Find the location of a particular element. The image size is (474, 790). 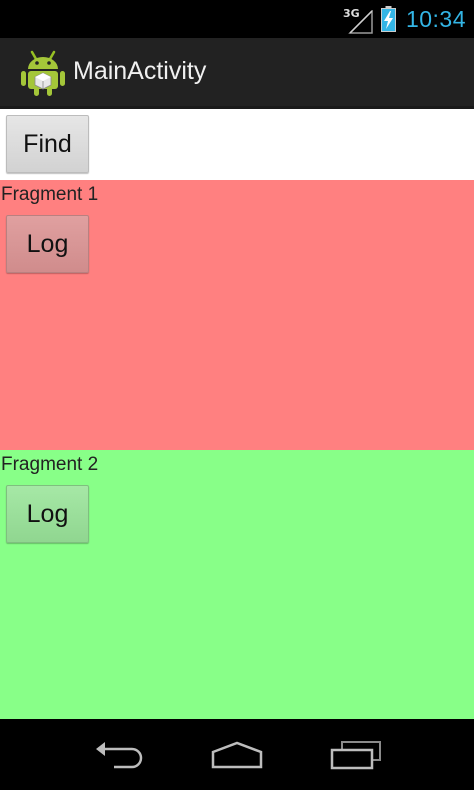

battery-charging-icon is located at coordinates (388, 19).